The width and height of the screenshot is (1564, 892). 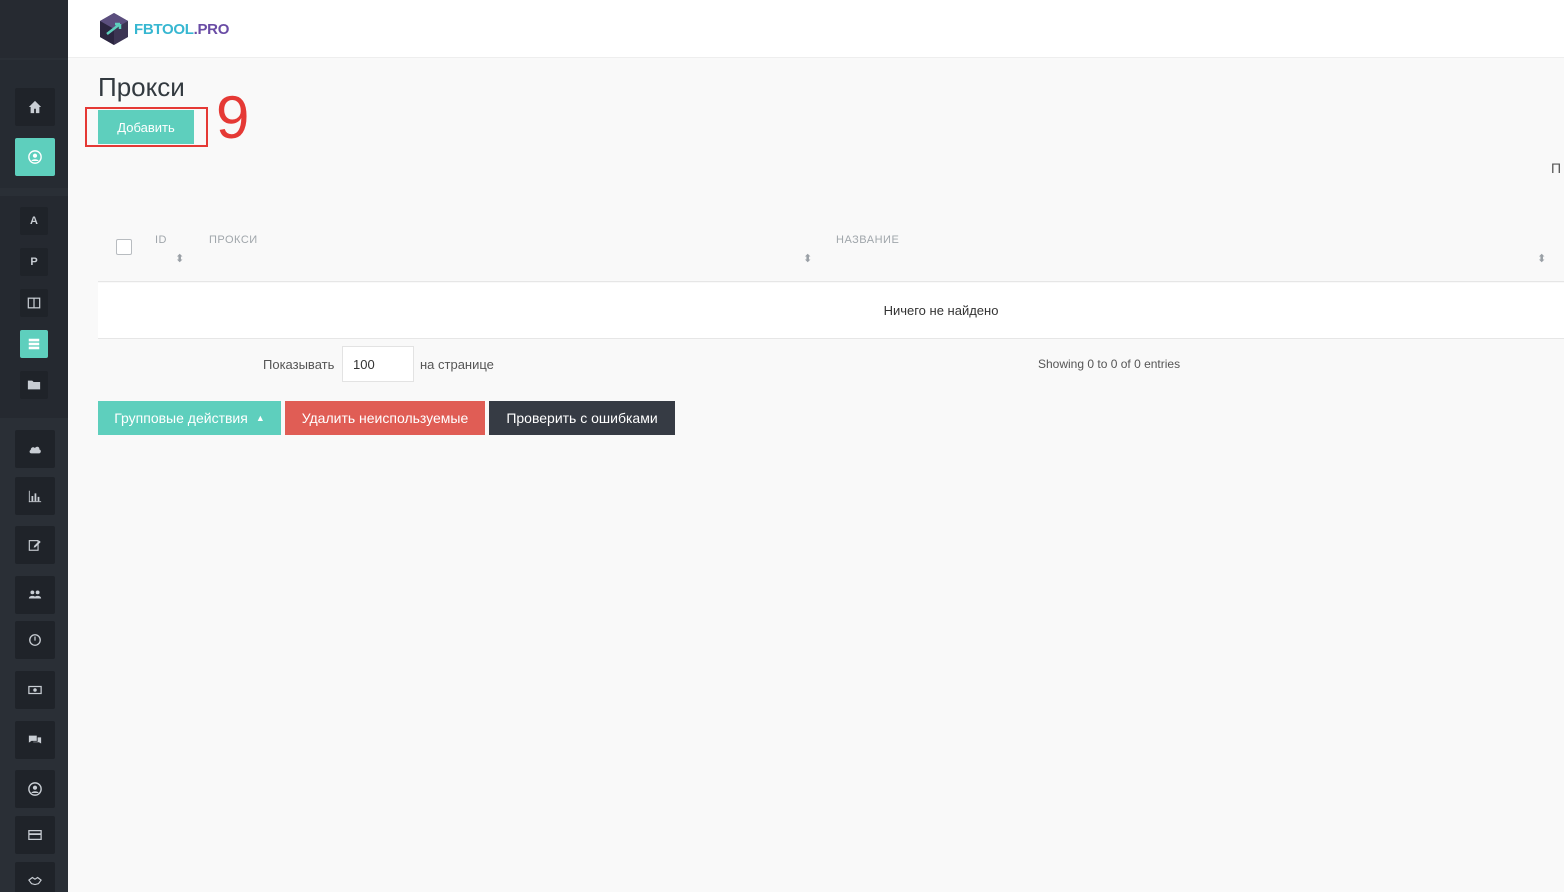 I want to click on cutoff-text: П, so click(x=1556, y=168).